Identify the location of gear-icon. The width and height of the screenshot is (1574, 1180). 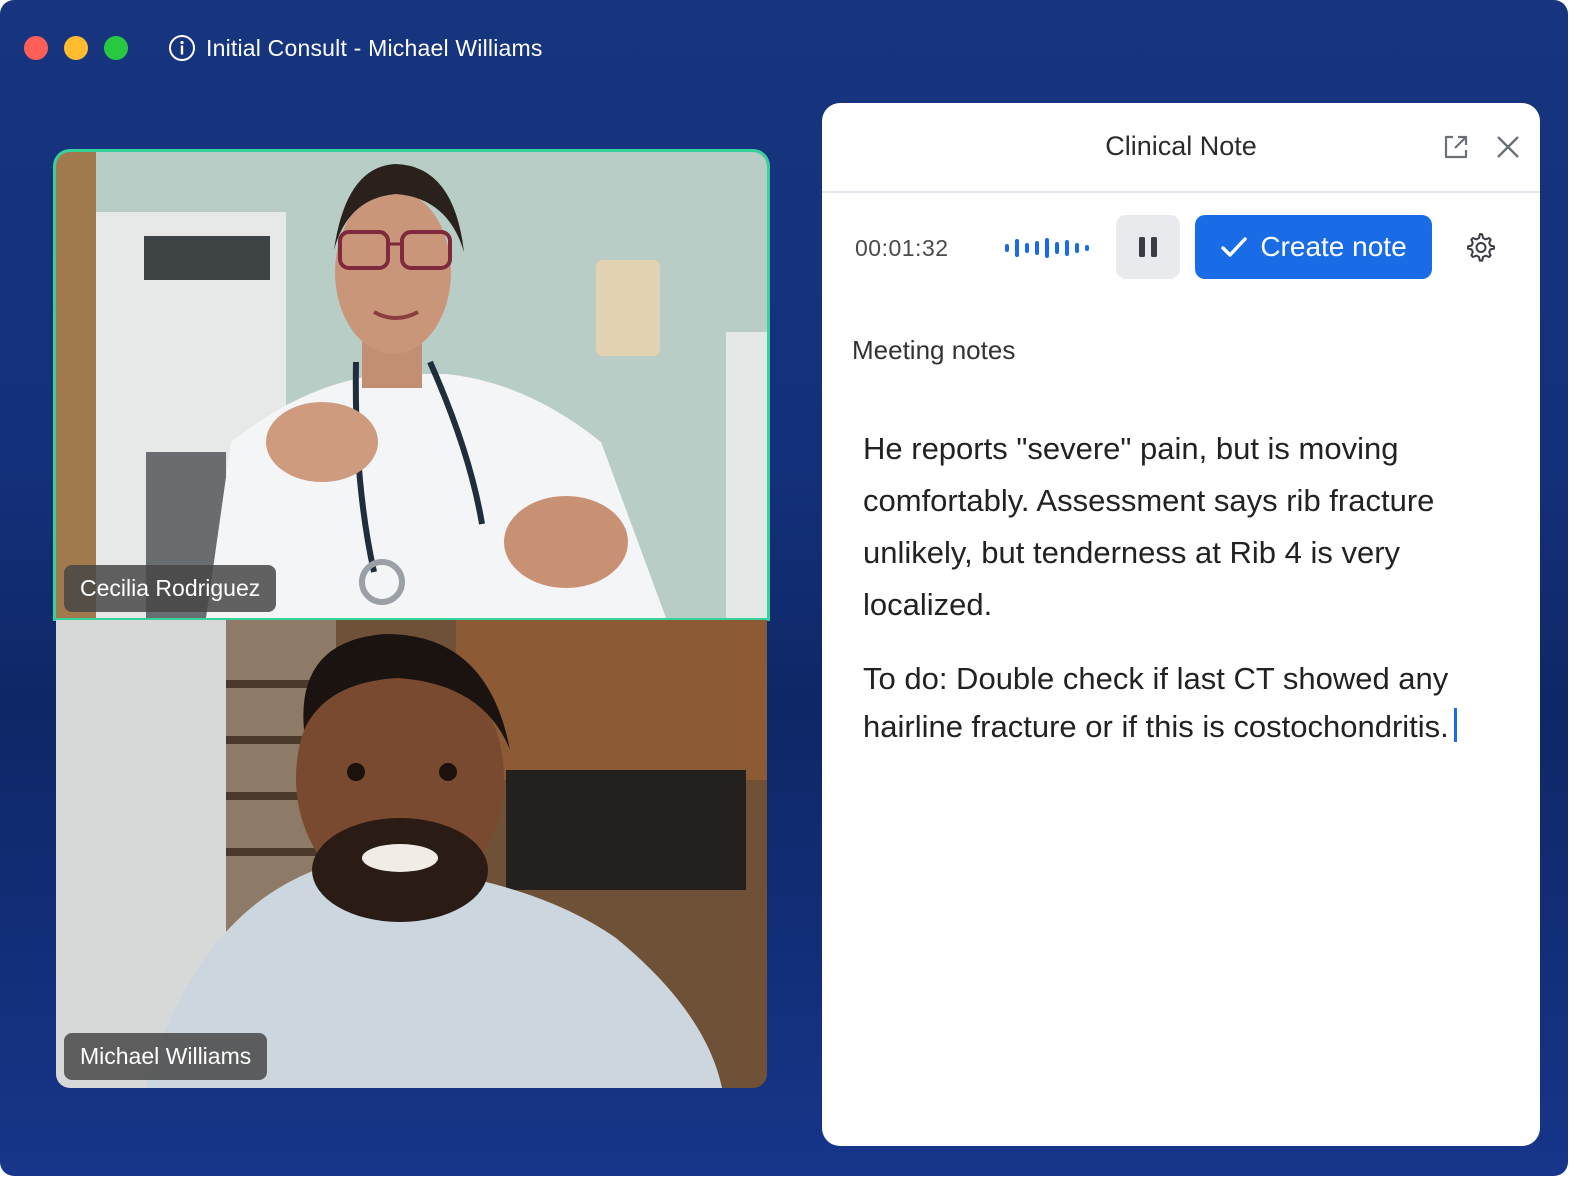
(1480, 247).